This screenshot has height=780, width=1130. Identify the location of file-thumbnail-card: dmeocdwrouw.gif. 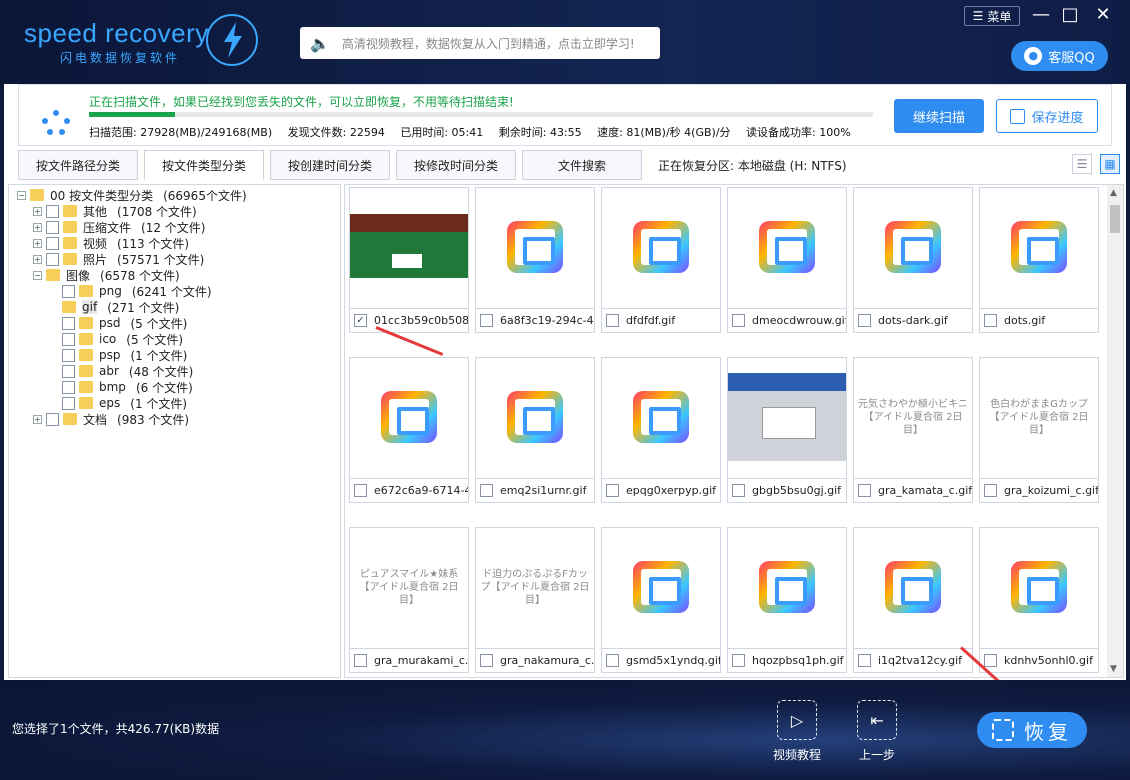
(787, 260).